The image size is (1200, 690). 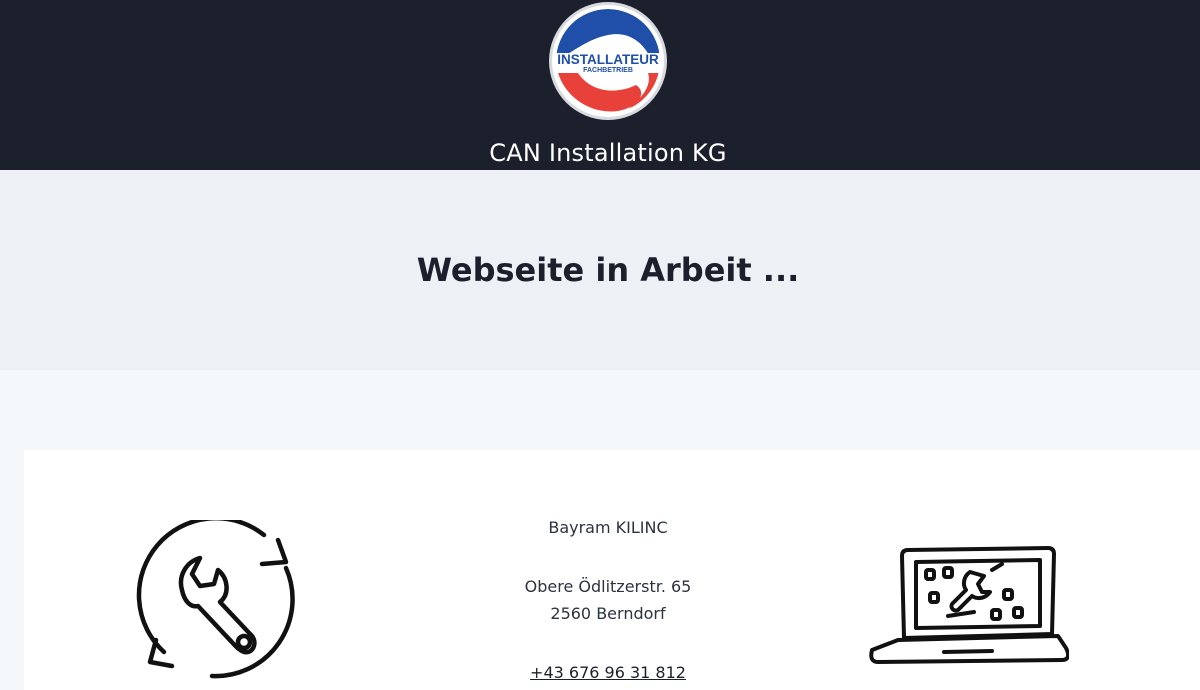 I want to click on logo-sub-text: FACHBETRIEB, so click(x=608, y=70).